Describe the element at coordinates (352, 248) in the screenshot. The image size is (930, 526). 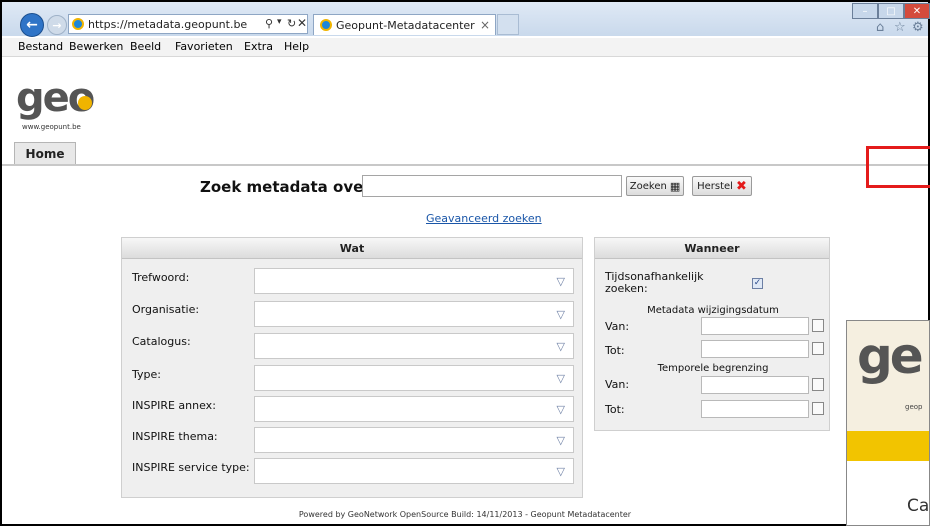
I see `wat-header: Wat` at that location.